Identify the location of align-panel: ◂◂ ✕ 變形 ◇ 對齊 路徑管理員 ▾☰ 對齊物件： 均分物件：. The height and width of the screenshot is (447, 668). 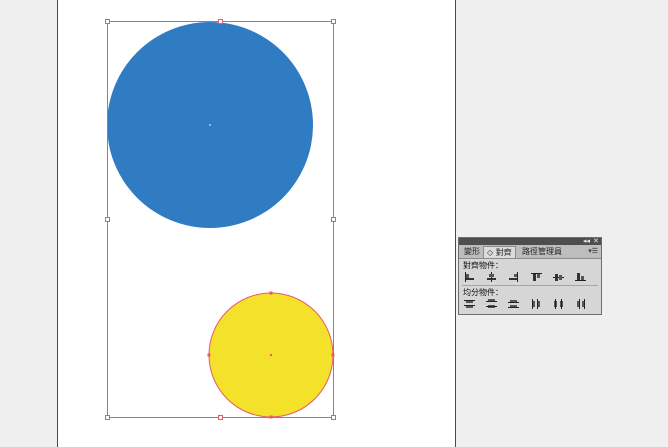
(530, 276).